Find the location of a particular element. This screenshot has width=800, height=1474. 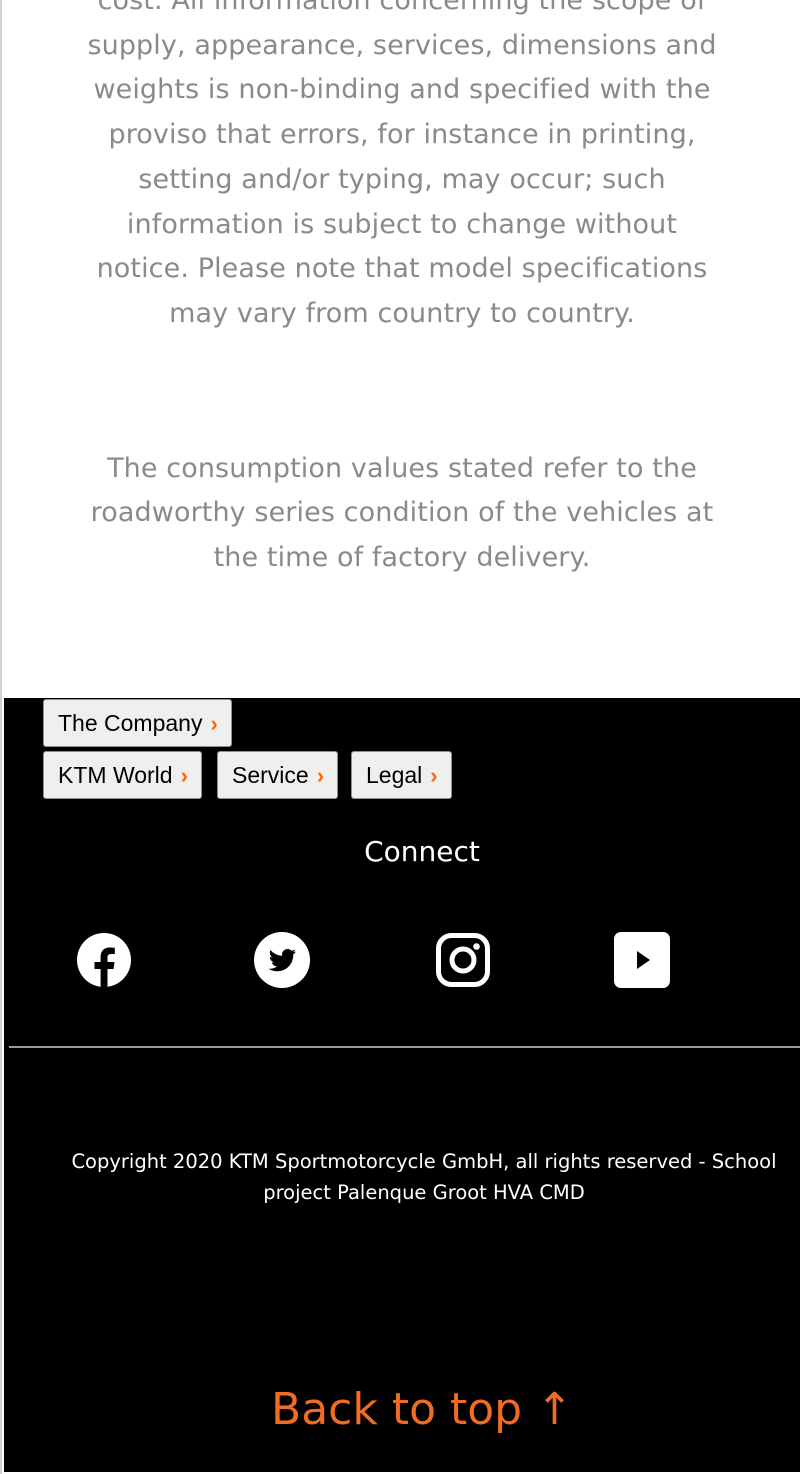

footer-menu-label: KTM World is located at coordinates (115, 775).